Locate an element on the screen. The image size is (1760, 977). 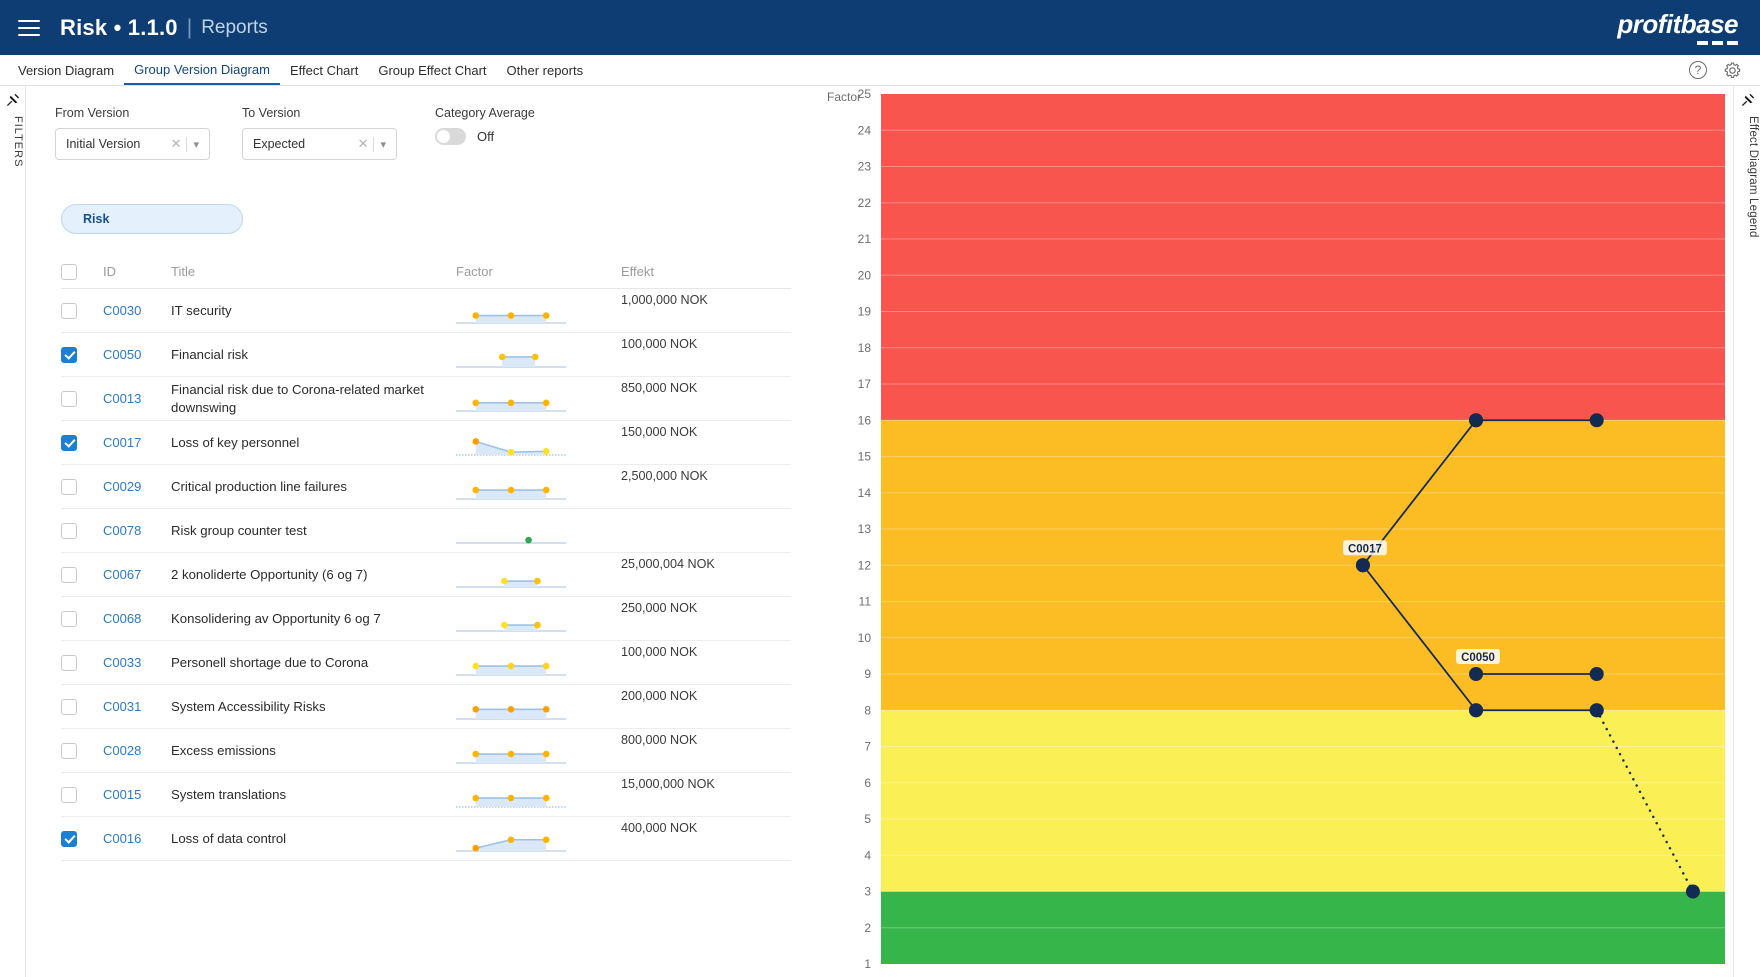
y-tick-label: 19 is located at coordinates (865, 312).